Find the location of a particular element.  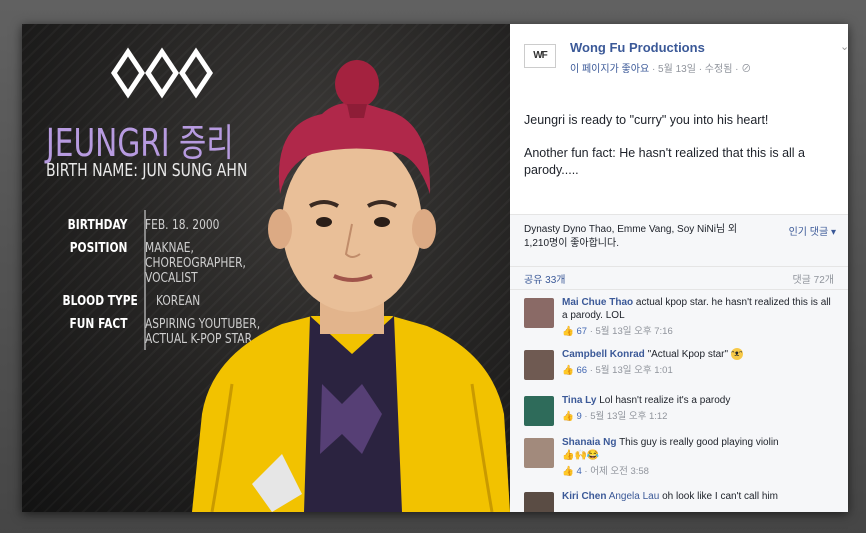

comment-time: · 어제 오전 3:58 is located at coordinates (616, 471).